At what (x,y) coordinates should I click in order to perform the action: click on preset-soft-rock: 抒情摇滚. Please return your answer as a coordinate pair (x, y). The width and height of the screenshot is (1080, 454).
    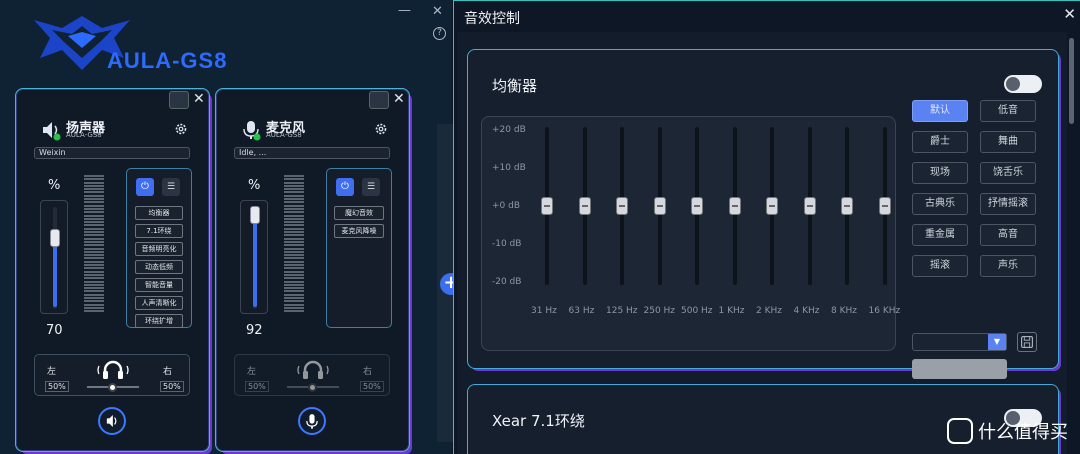
    Looking at the image, I should click on (1008, 204).